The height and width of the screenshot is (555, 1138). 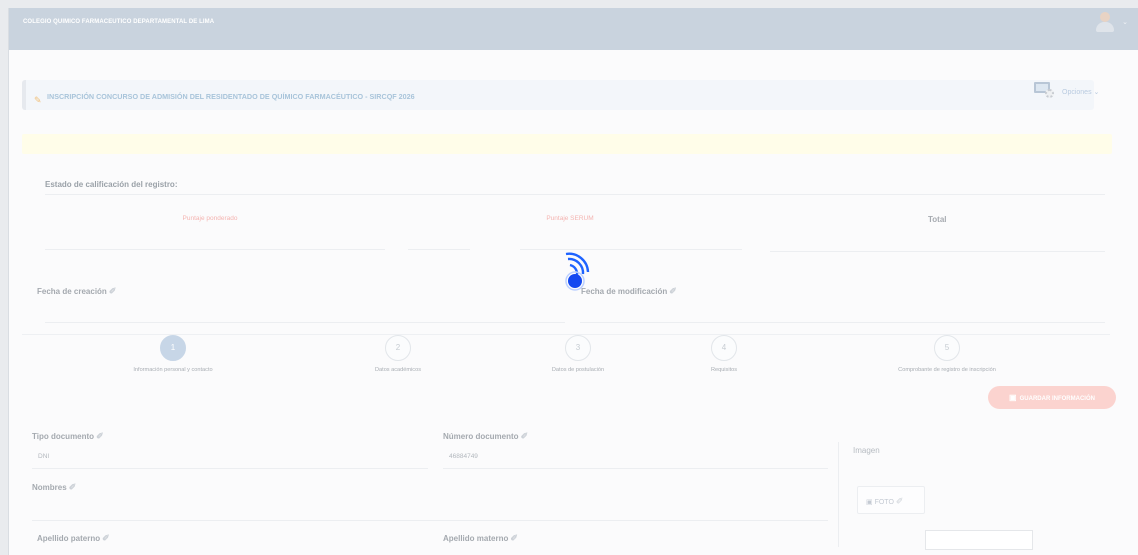 I want to click on maternal-surname-label: Apellido materno ✐, so click(x=480, y=538).